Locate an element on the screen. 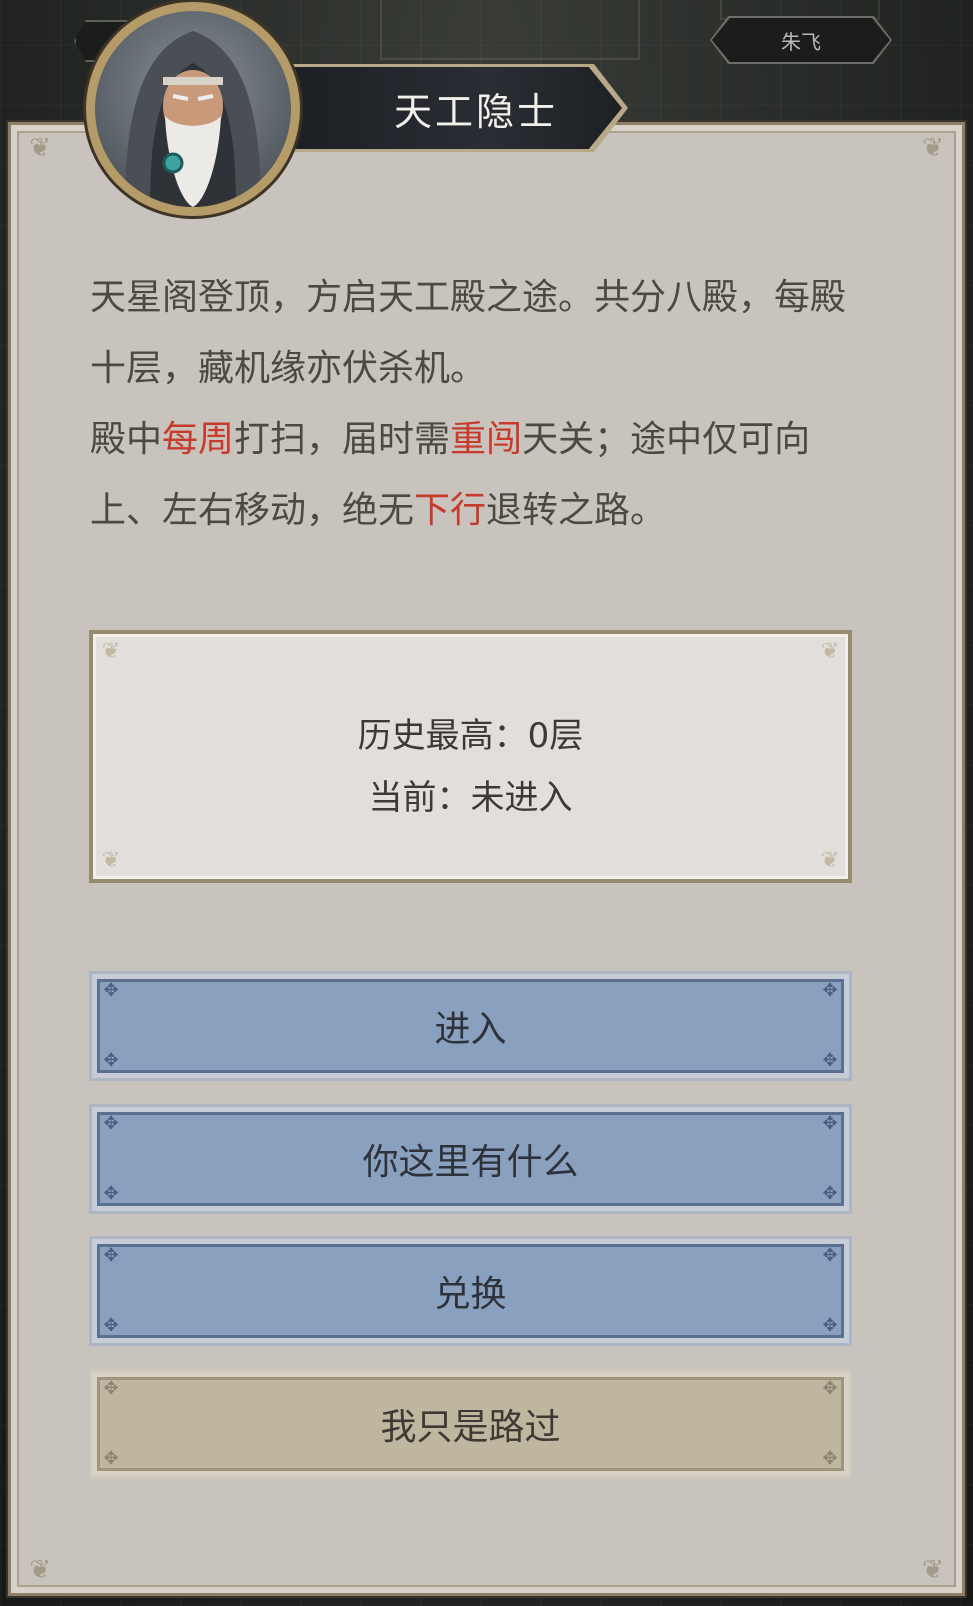  background-ornament is located at coordinates (510, 30).